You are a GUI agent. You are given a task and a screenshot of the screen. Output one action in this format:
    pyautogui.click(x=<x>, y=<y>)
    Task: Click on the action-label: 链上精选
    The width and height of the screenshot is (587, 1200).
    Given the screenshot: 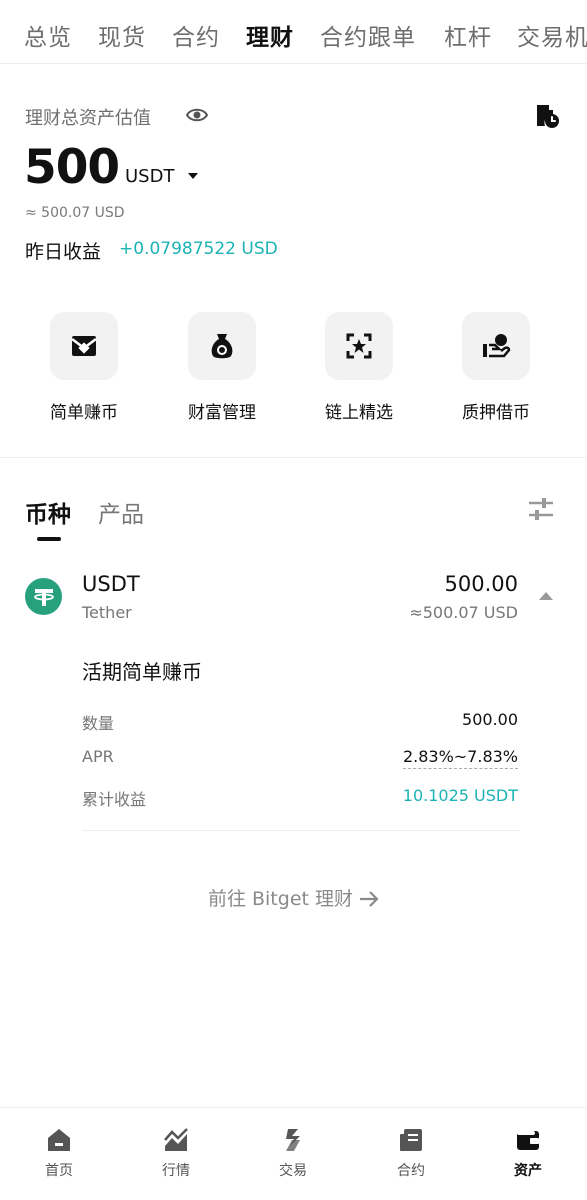 What is the action you would take?
    pyautogui.click(x=359, y=413)
    